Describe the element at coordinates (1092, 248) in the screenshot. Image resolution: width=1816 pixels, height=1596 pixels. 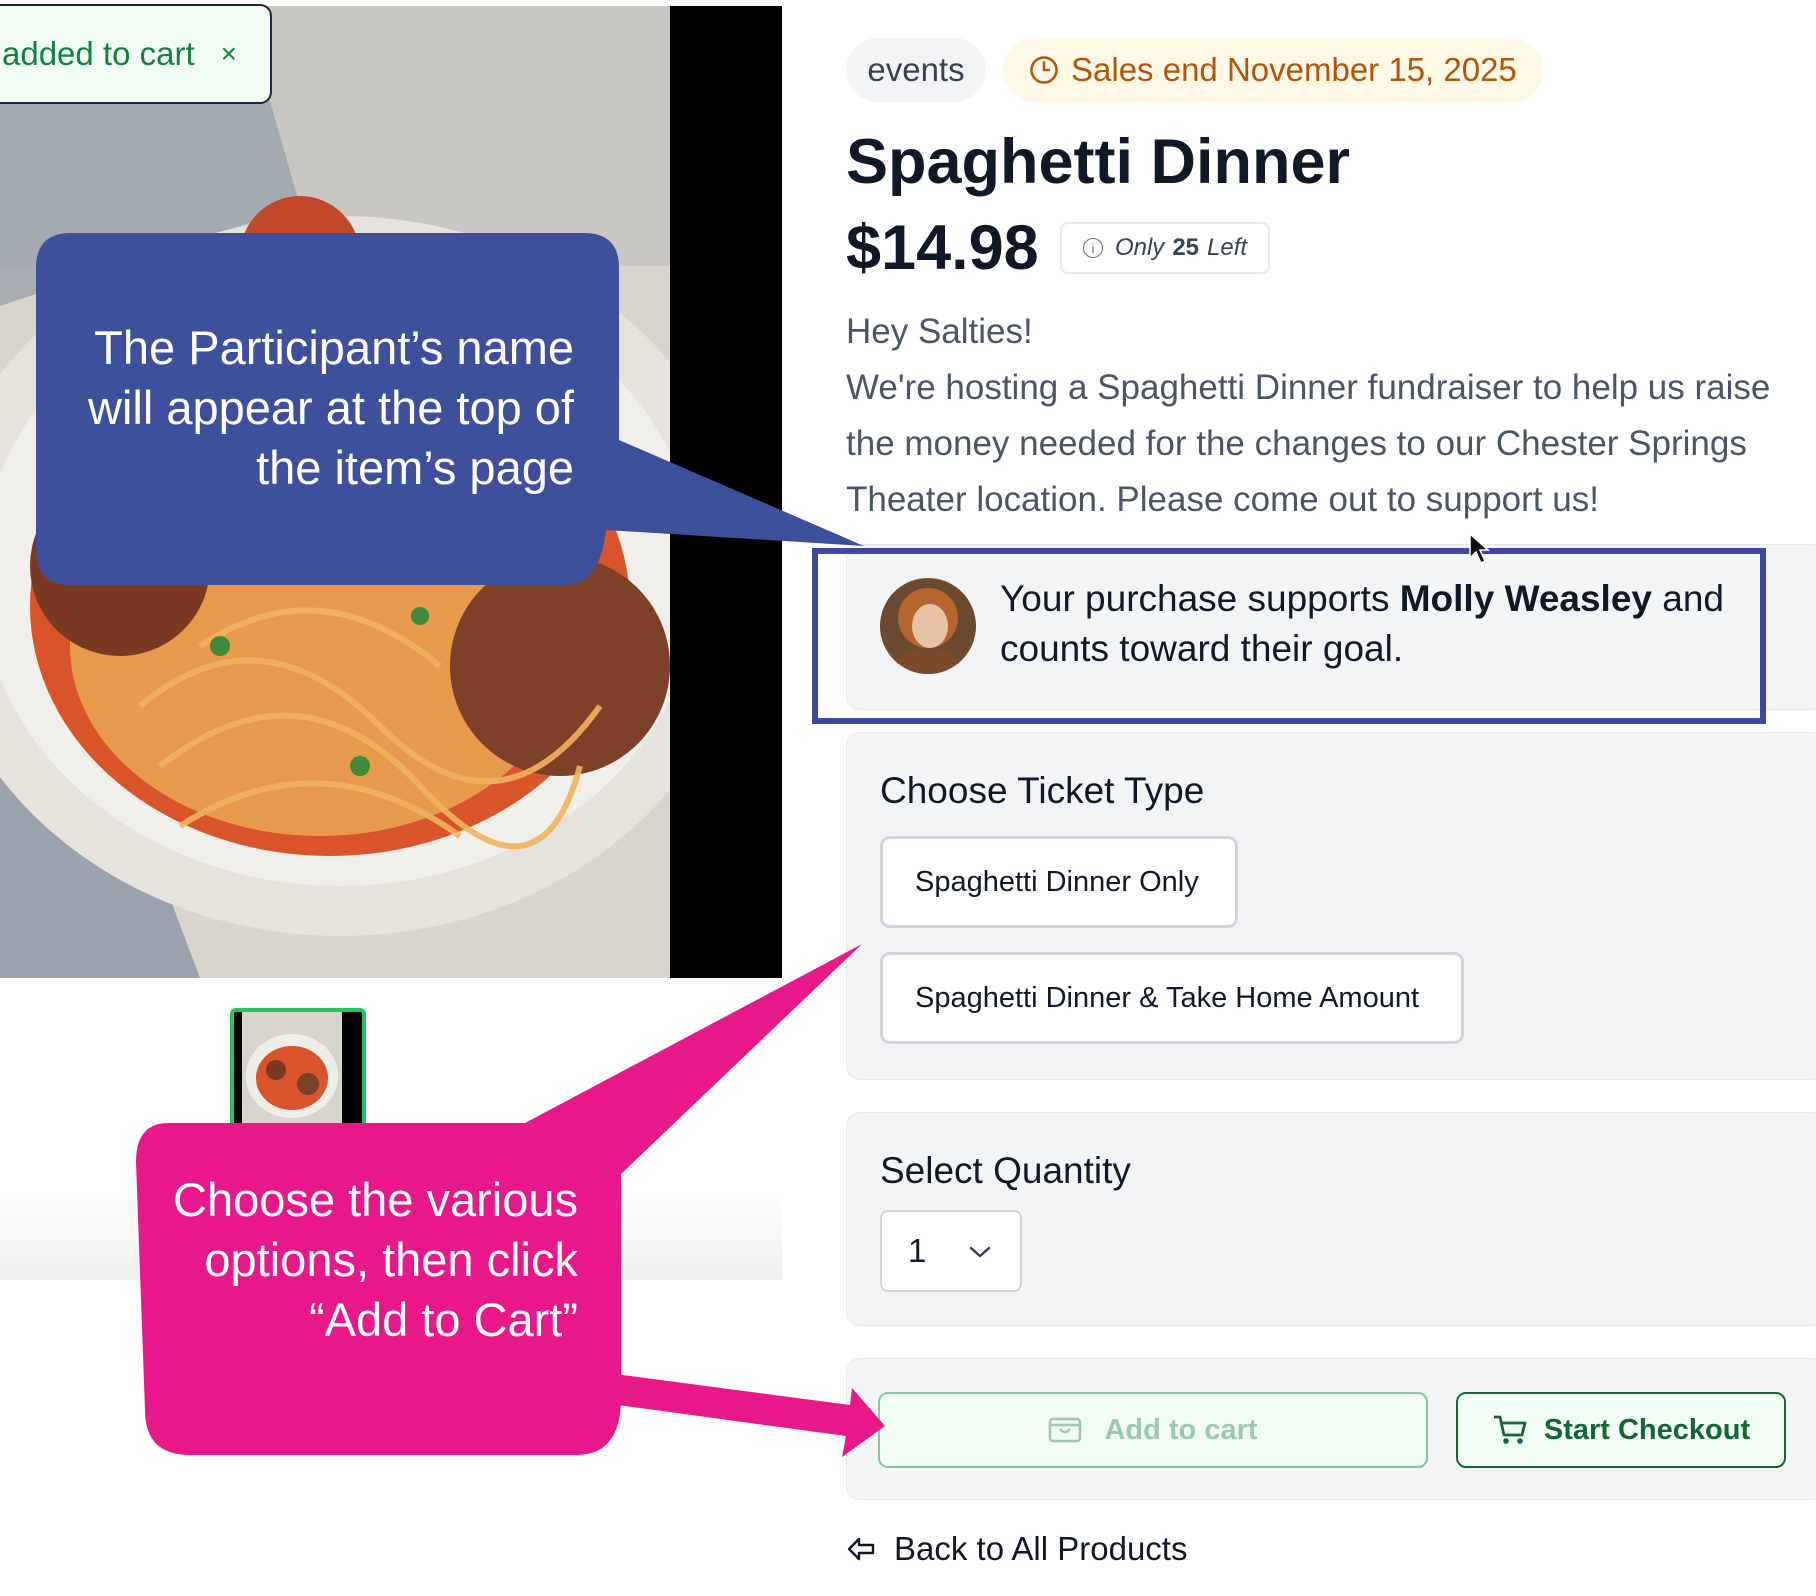
I see `info-icon: i` at that location.